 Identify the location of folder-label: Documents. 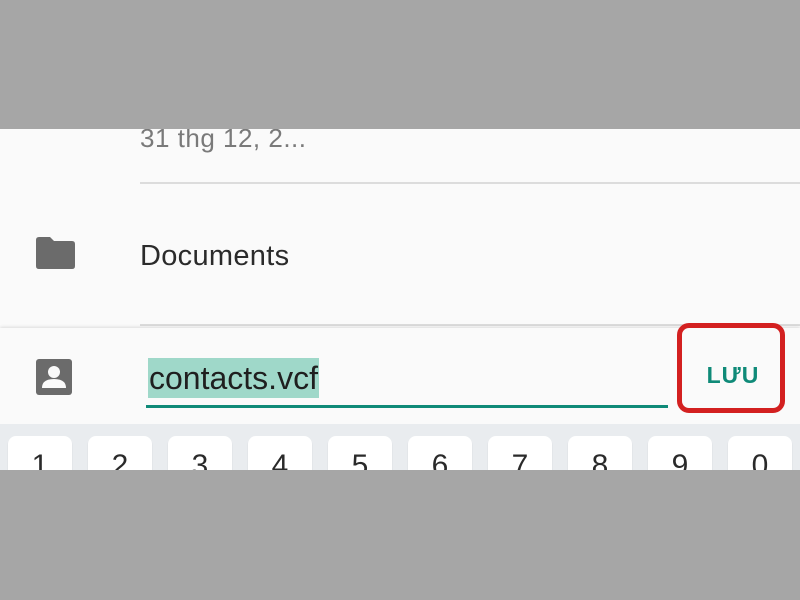
(215, 256).